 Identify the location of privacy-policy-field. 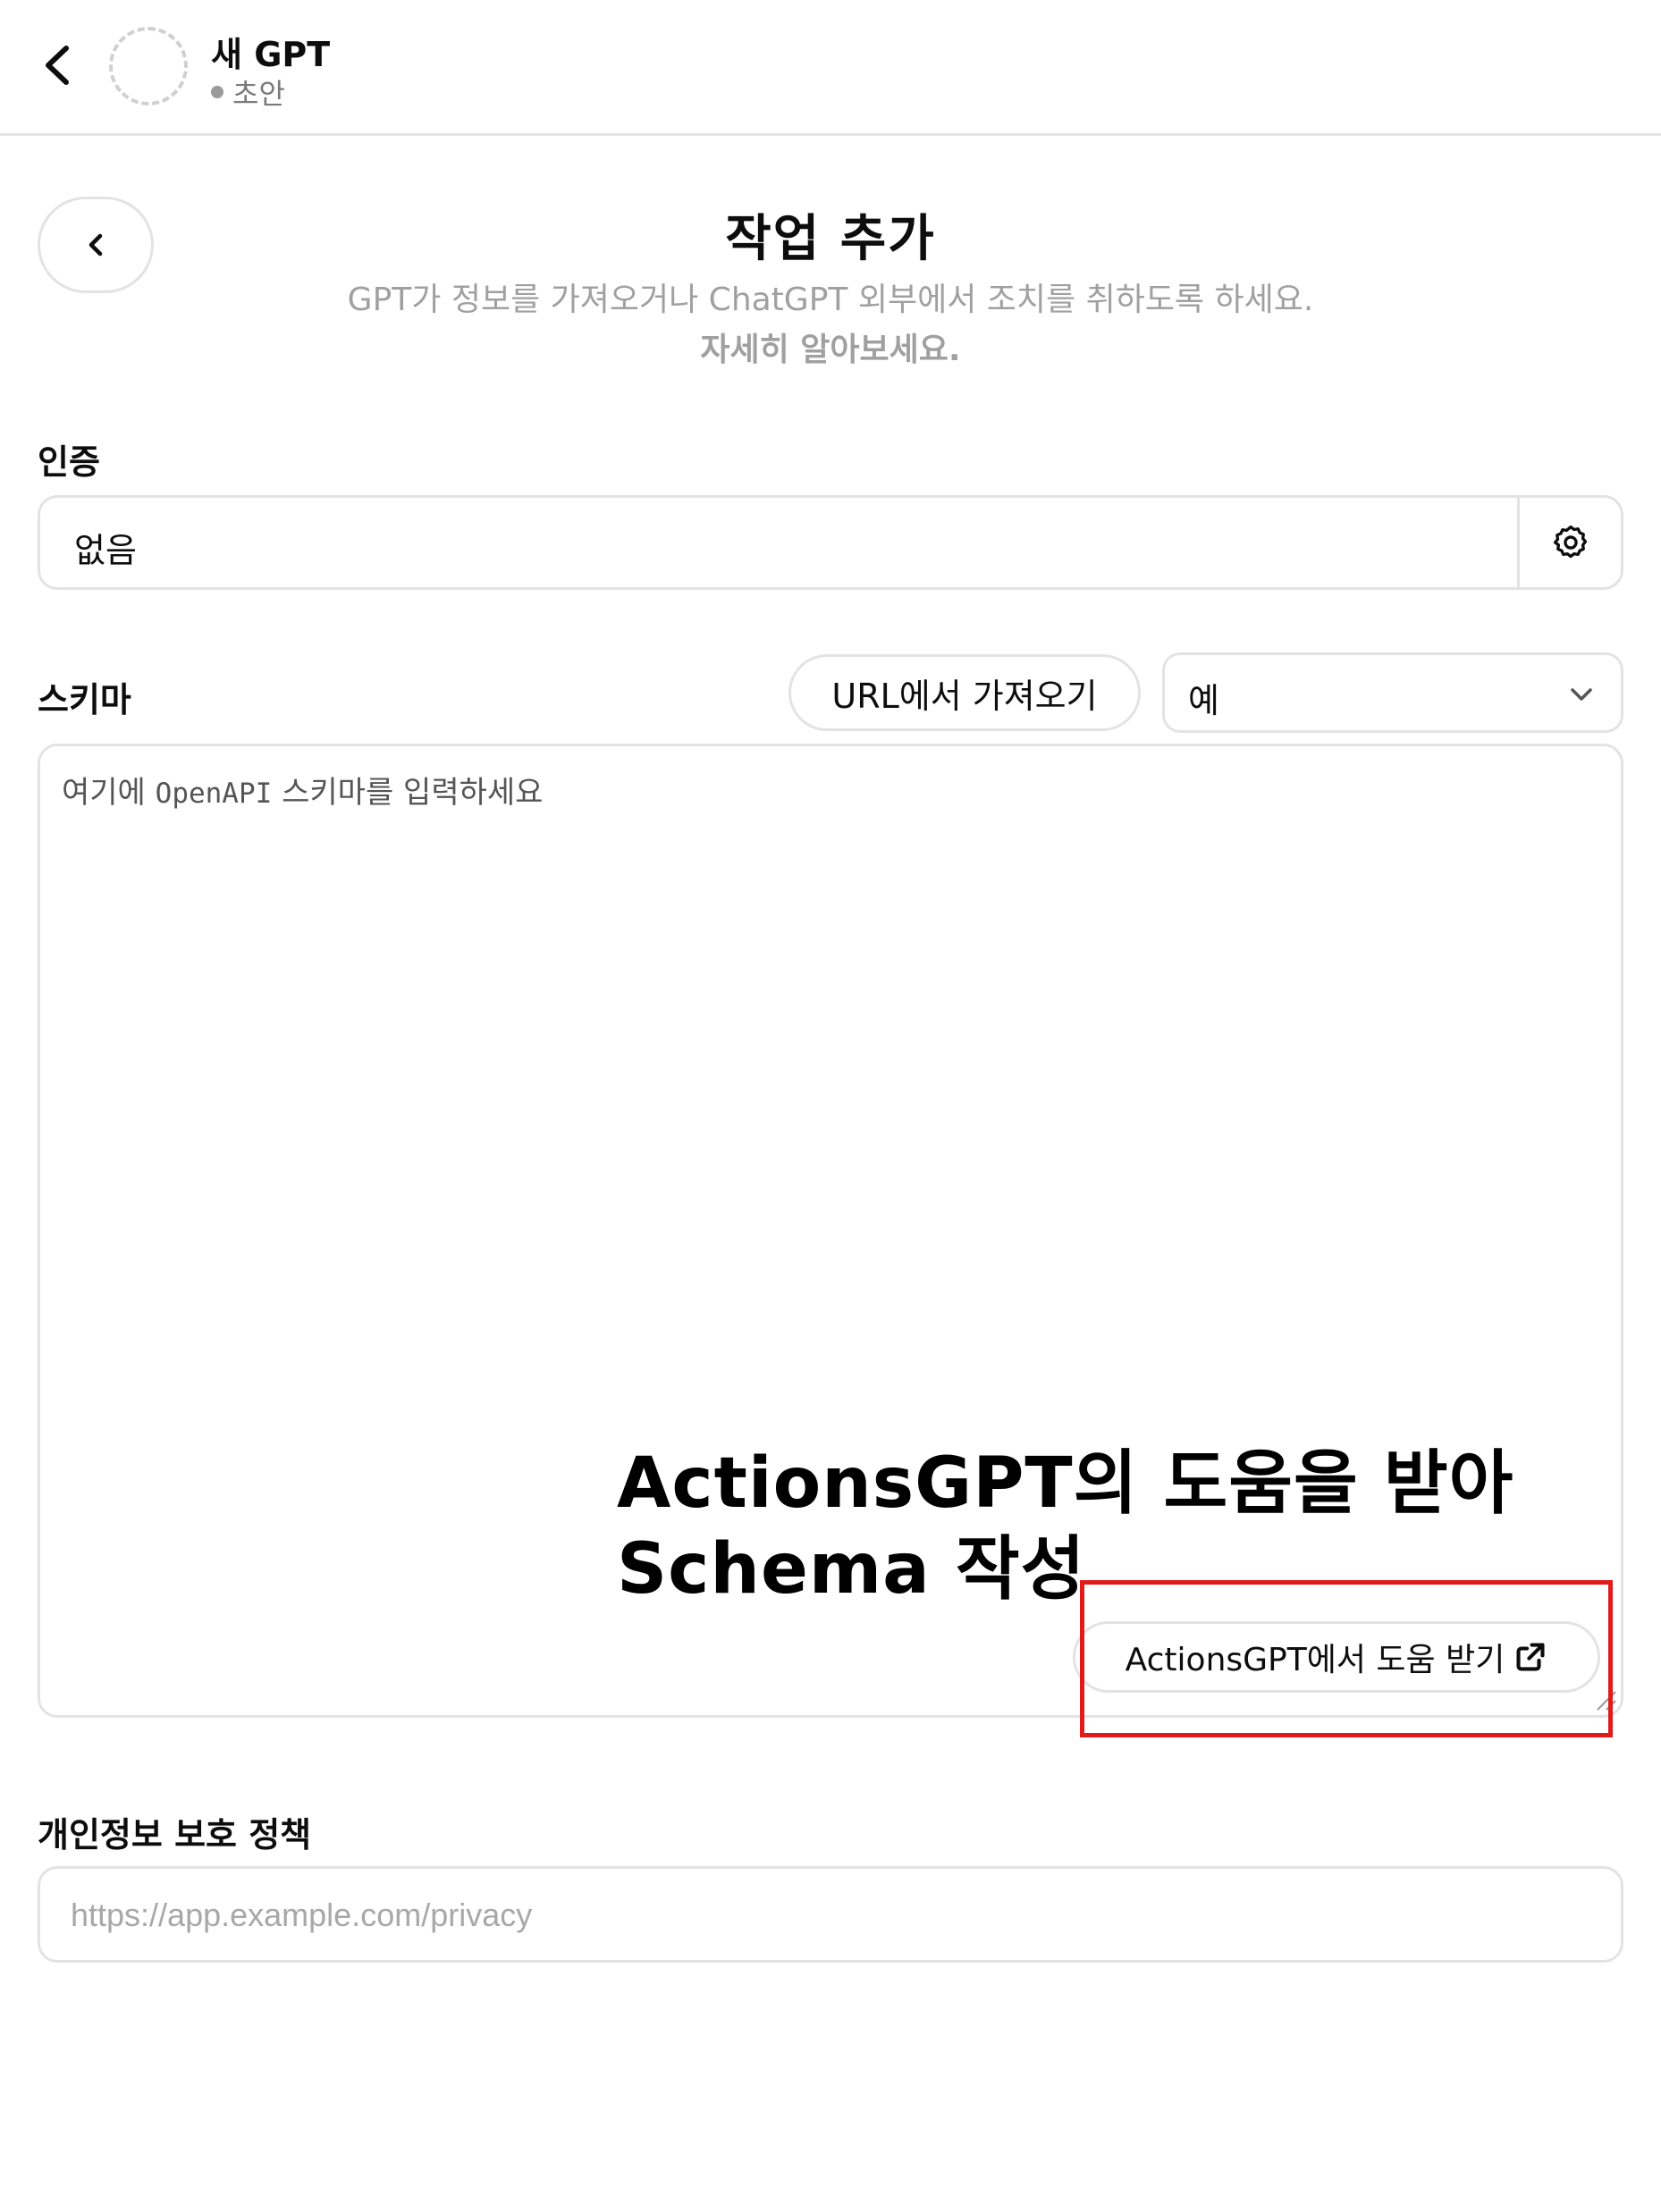
(830, 1914).